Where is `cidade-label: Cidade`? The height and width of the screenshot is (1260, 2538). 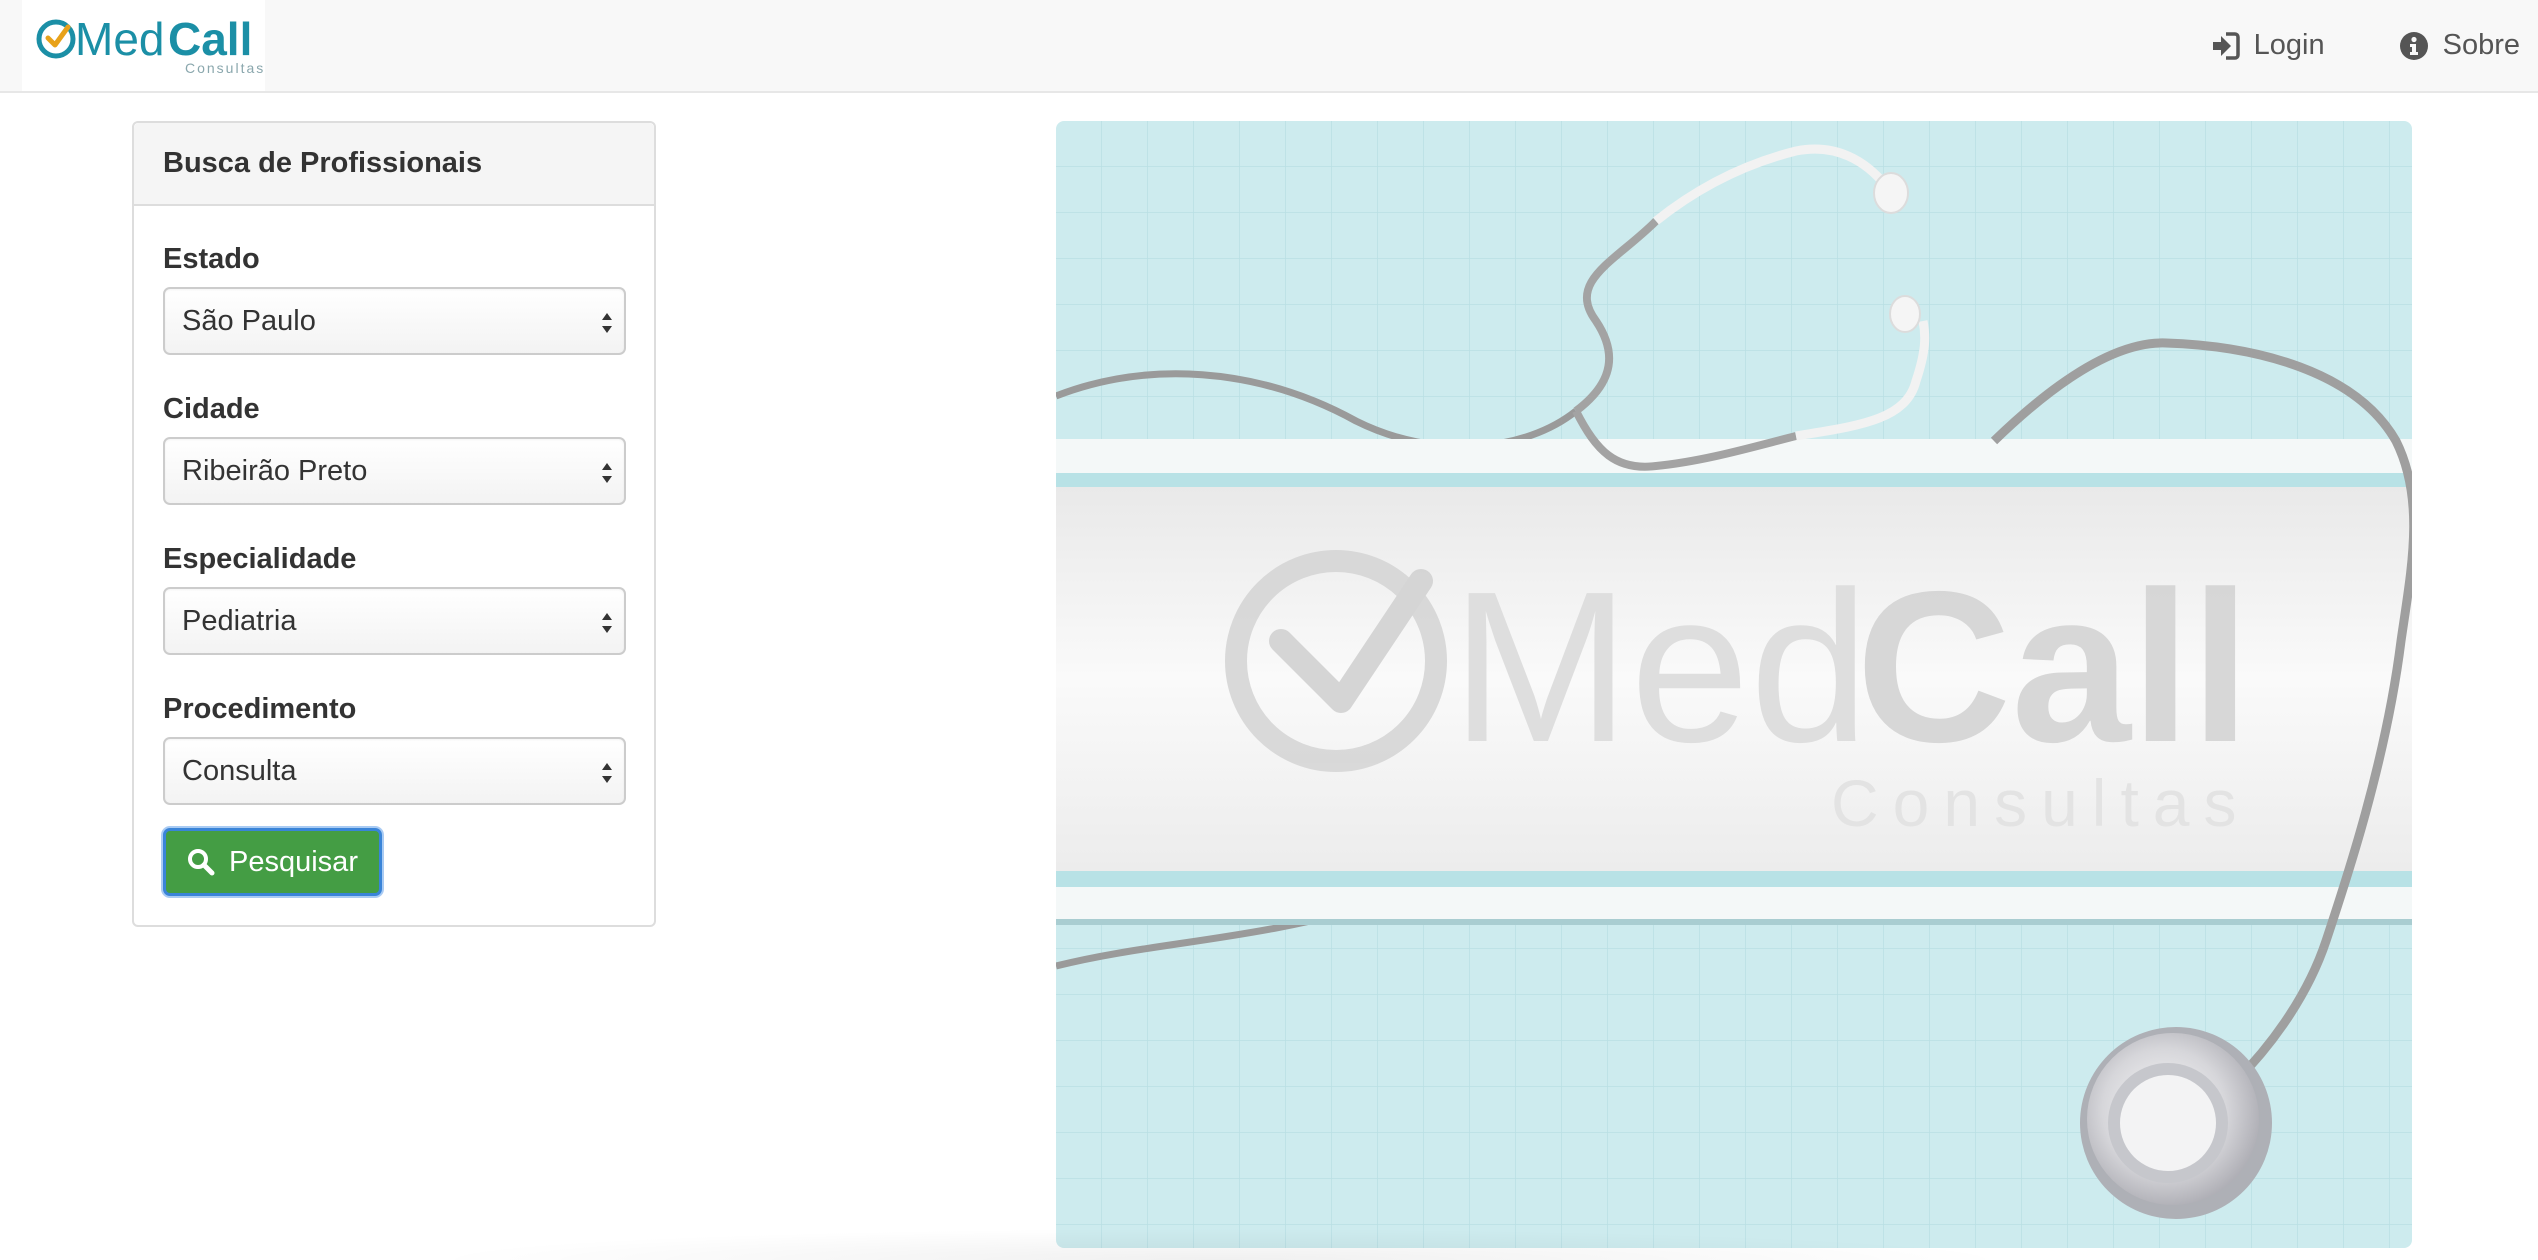 cidade-label: Cidade is located at coordinates (211, 409).